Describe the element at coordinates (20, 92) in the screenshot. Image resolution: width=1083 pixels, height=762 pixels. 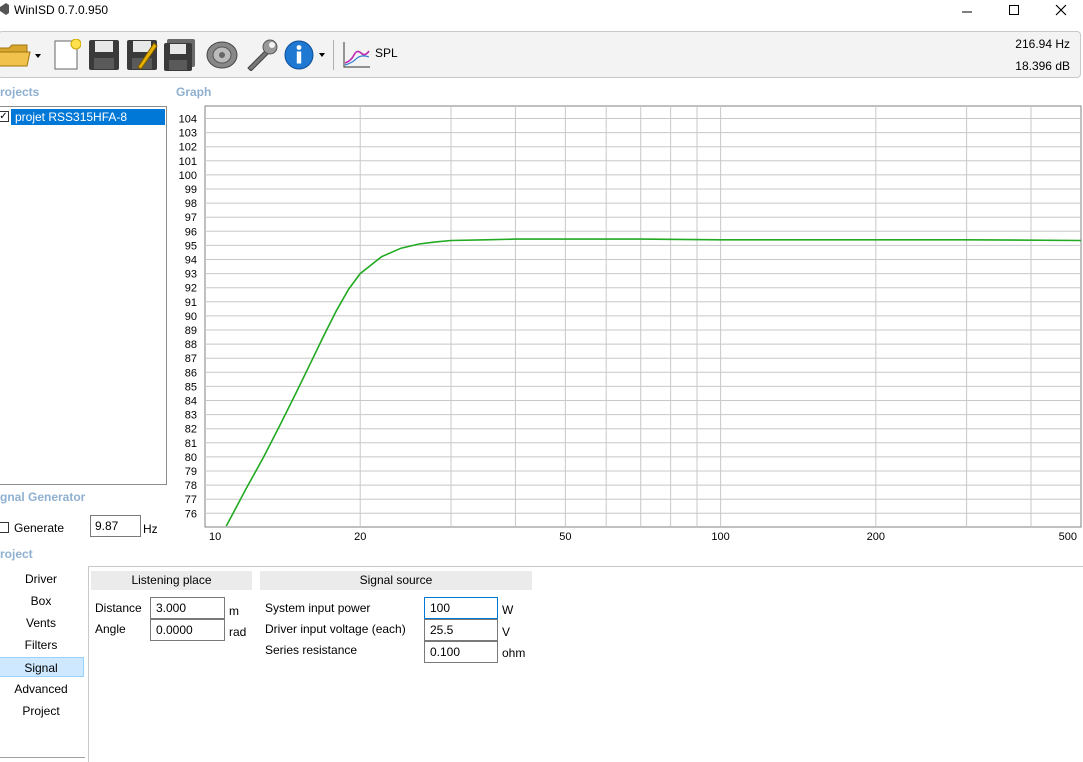
I see `projects-section-title: rojects` at that location.